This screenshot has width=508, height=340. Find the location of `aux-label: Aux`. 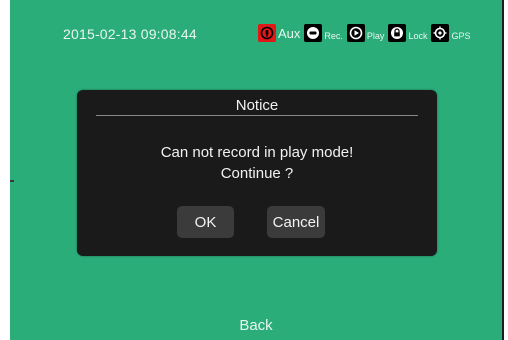

aux-label: Aux is located at coordinates (289, 33).